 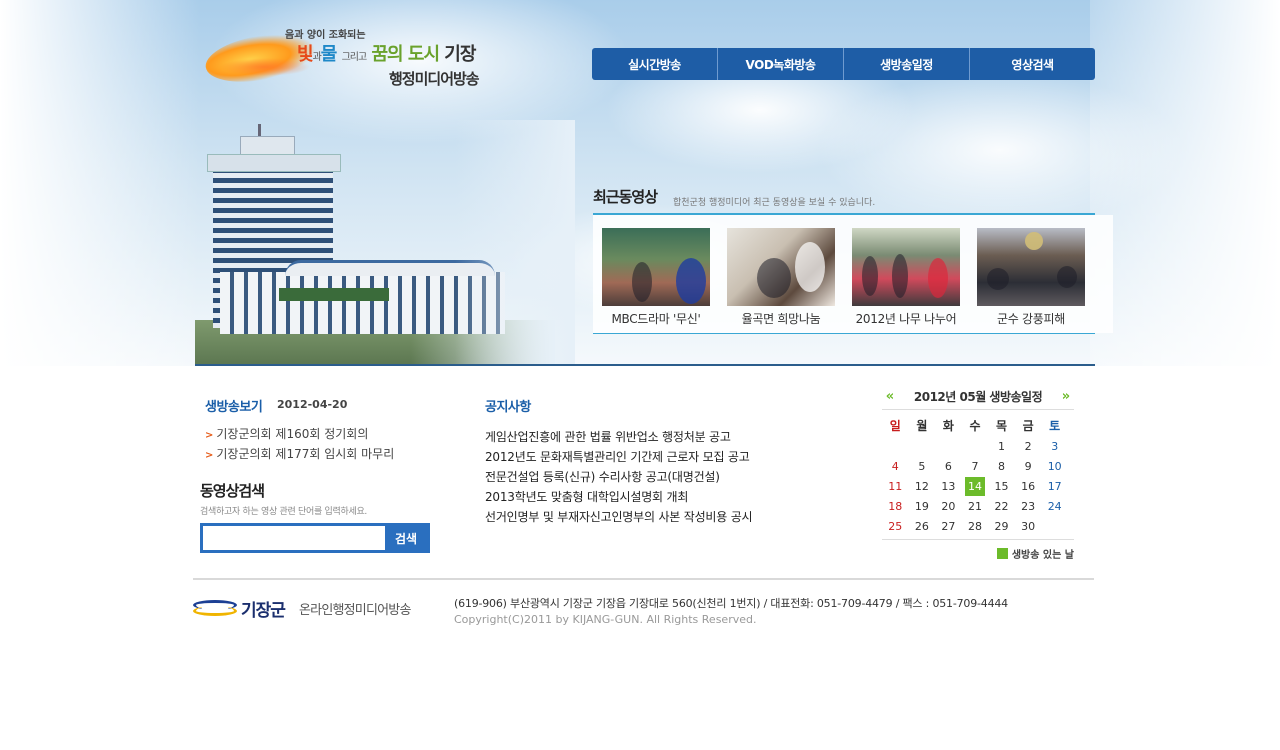 I want to click on footer-logo: 기장군 온라인행정미디어방송, so click(x=313, y=609).